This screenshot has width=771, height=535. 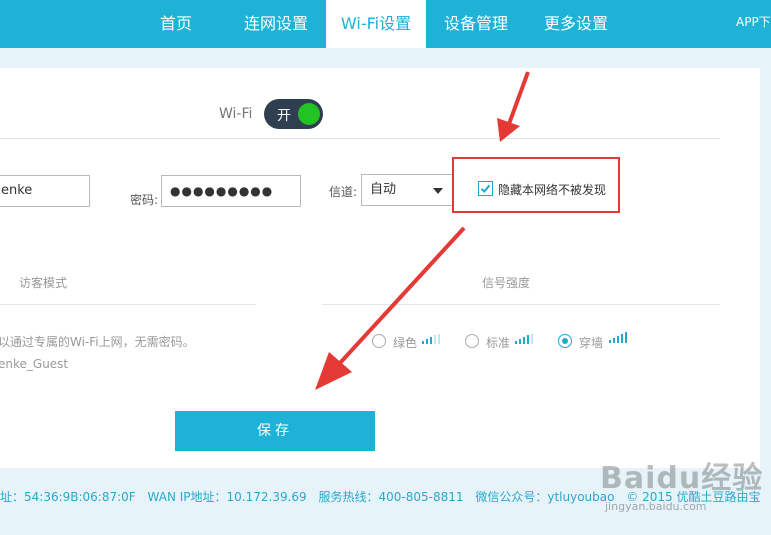 I want to click on ssid-input: enke, so click(x=45, y=191).